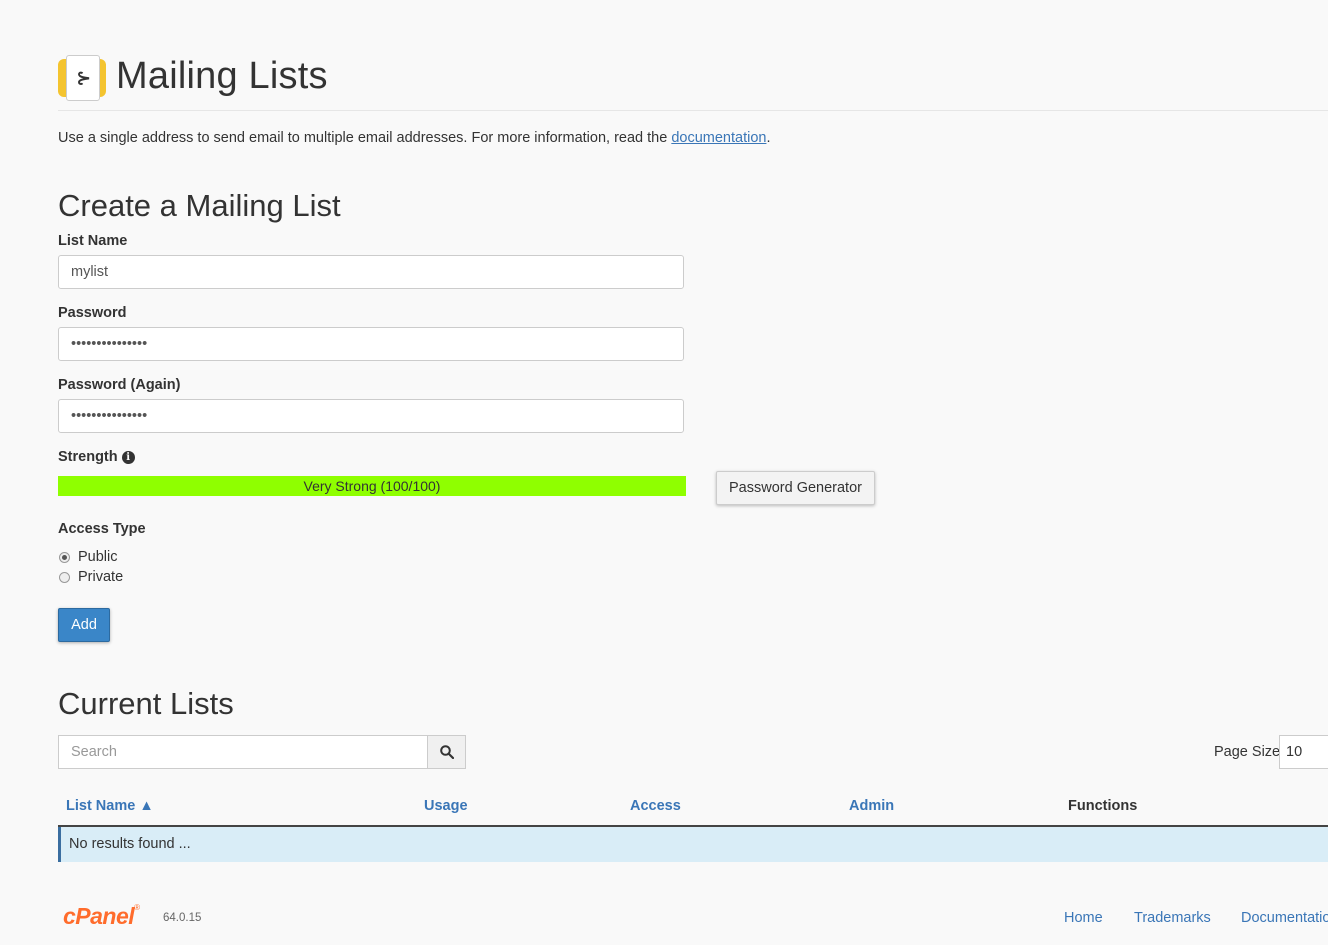 This screenshot has height=945, width=1328. What do you see at coordinates (92, 313) in the screenshot?
I see `password-label: Password` at bounding box center [92, 313].